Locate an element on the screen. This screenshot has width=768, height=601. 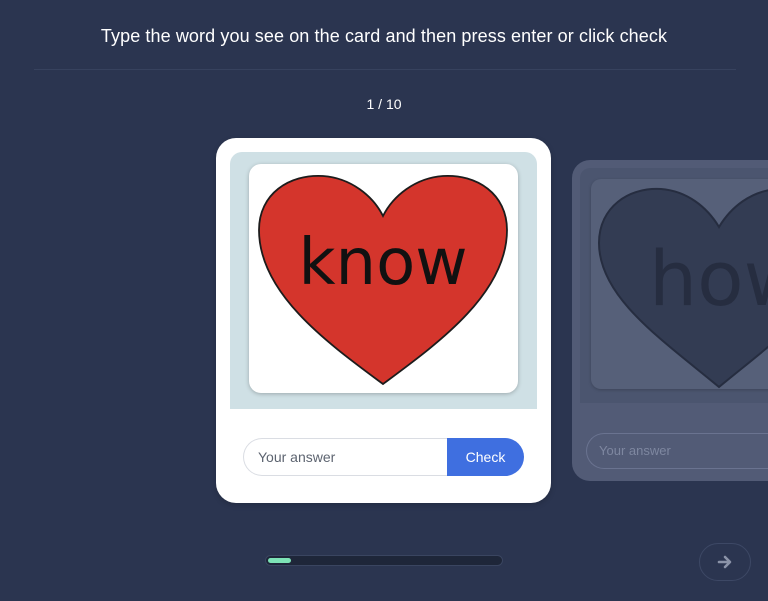
card-image: know is located at coordinates (383, 278).